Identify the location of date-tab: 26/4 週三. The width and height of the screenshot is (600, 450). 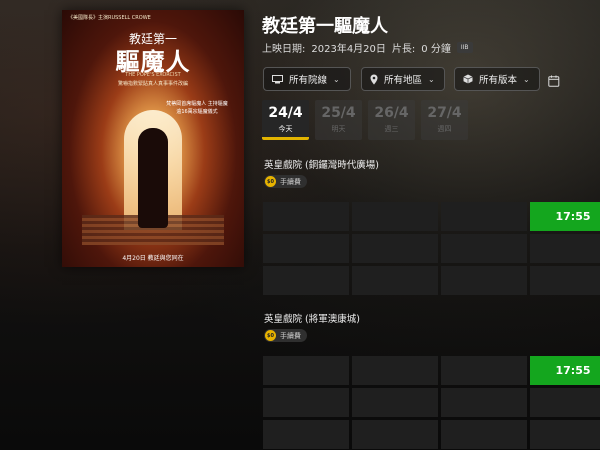
(391, 120).